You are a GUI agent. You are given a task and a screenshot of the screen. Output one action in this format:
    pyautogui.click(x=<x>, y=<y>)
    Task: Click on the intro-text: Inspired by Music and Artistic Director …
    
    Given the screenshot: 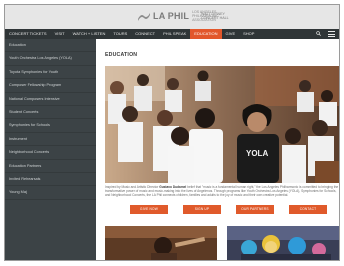 What is the action you would take?
    pyautogui.click(x=222, y=191)
    